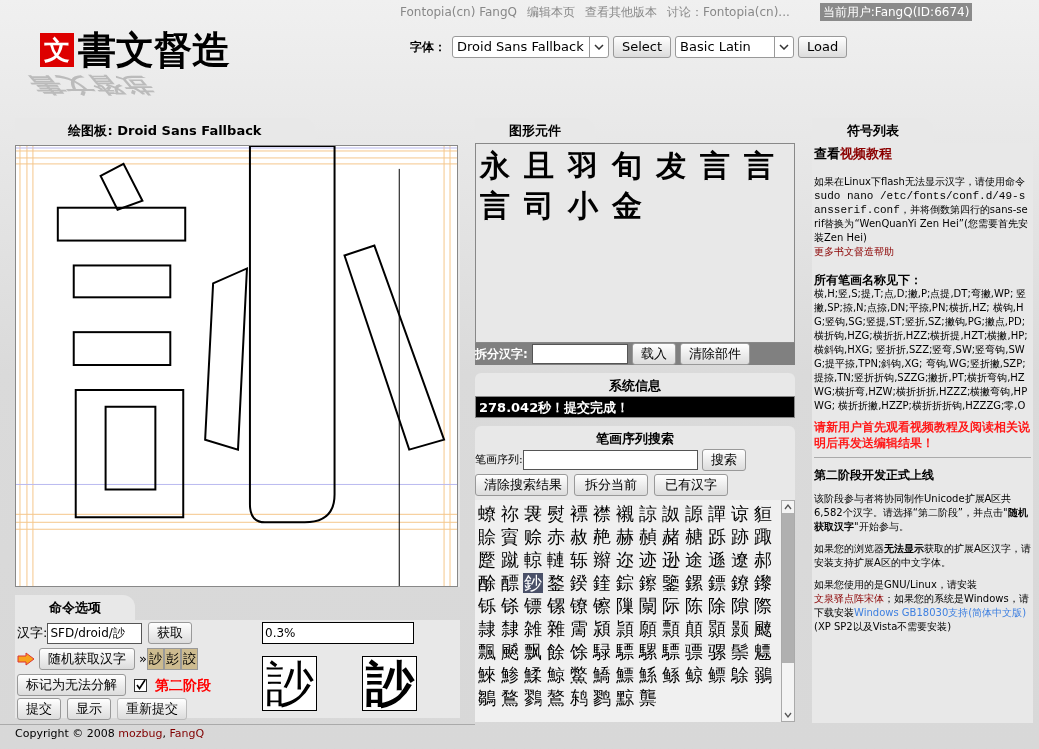 This screenshot has width=1039, height=749. Describe the element at coordinates (714, 354) in the screenshot. I see `clear-parts-button: 清除部件` at that location.